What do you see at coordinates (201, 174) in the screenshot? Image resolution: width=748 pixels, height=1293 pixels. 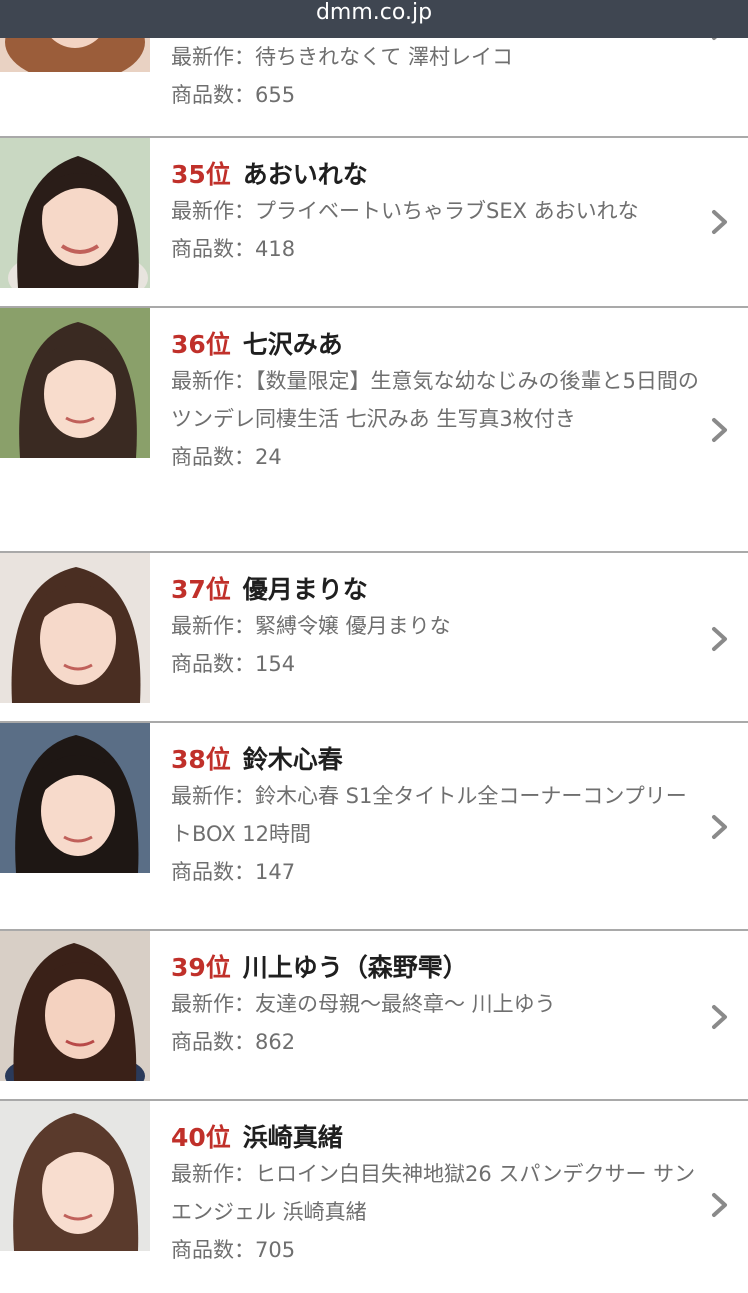 I see `rank-number: 35位` at bounding box center [201, 174].